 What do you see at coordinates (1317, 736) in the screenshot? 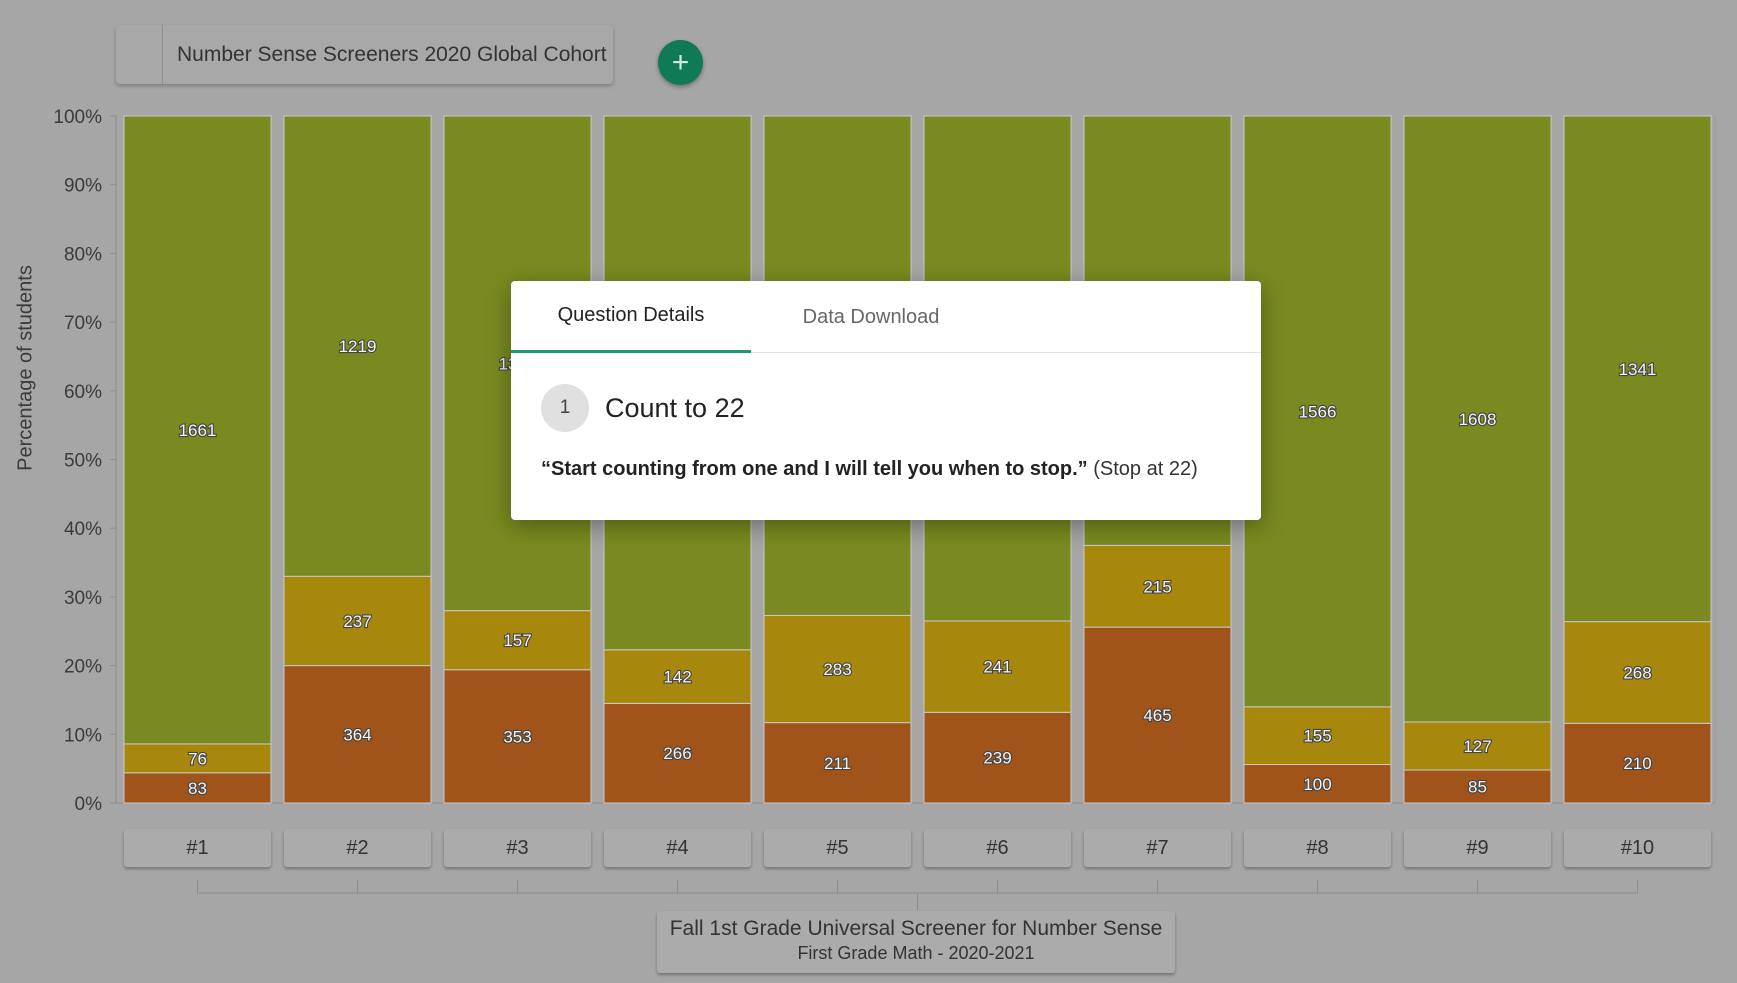
I see `bar-data-label: 155` at bounding box center [1317, 736].